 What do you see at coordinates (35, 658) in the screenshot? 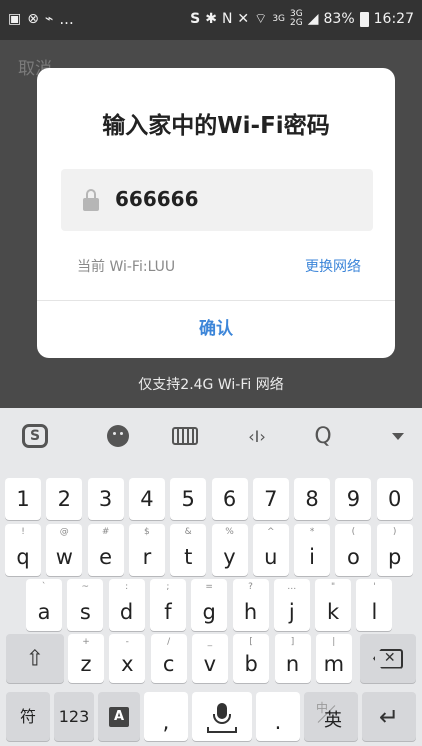
I see `shift-key: ⇧` at bounding box center [35, 658].